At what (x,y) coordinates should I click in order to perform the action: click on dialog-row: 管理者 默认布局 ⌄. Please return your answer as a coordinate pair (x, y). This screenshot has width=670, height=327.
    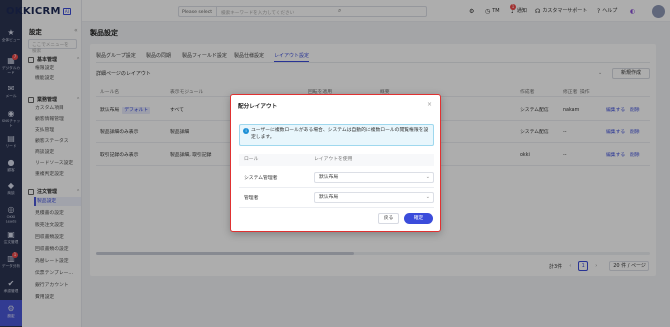
    Looking at the image, I should click on (336, 198).